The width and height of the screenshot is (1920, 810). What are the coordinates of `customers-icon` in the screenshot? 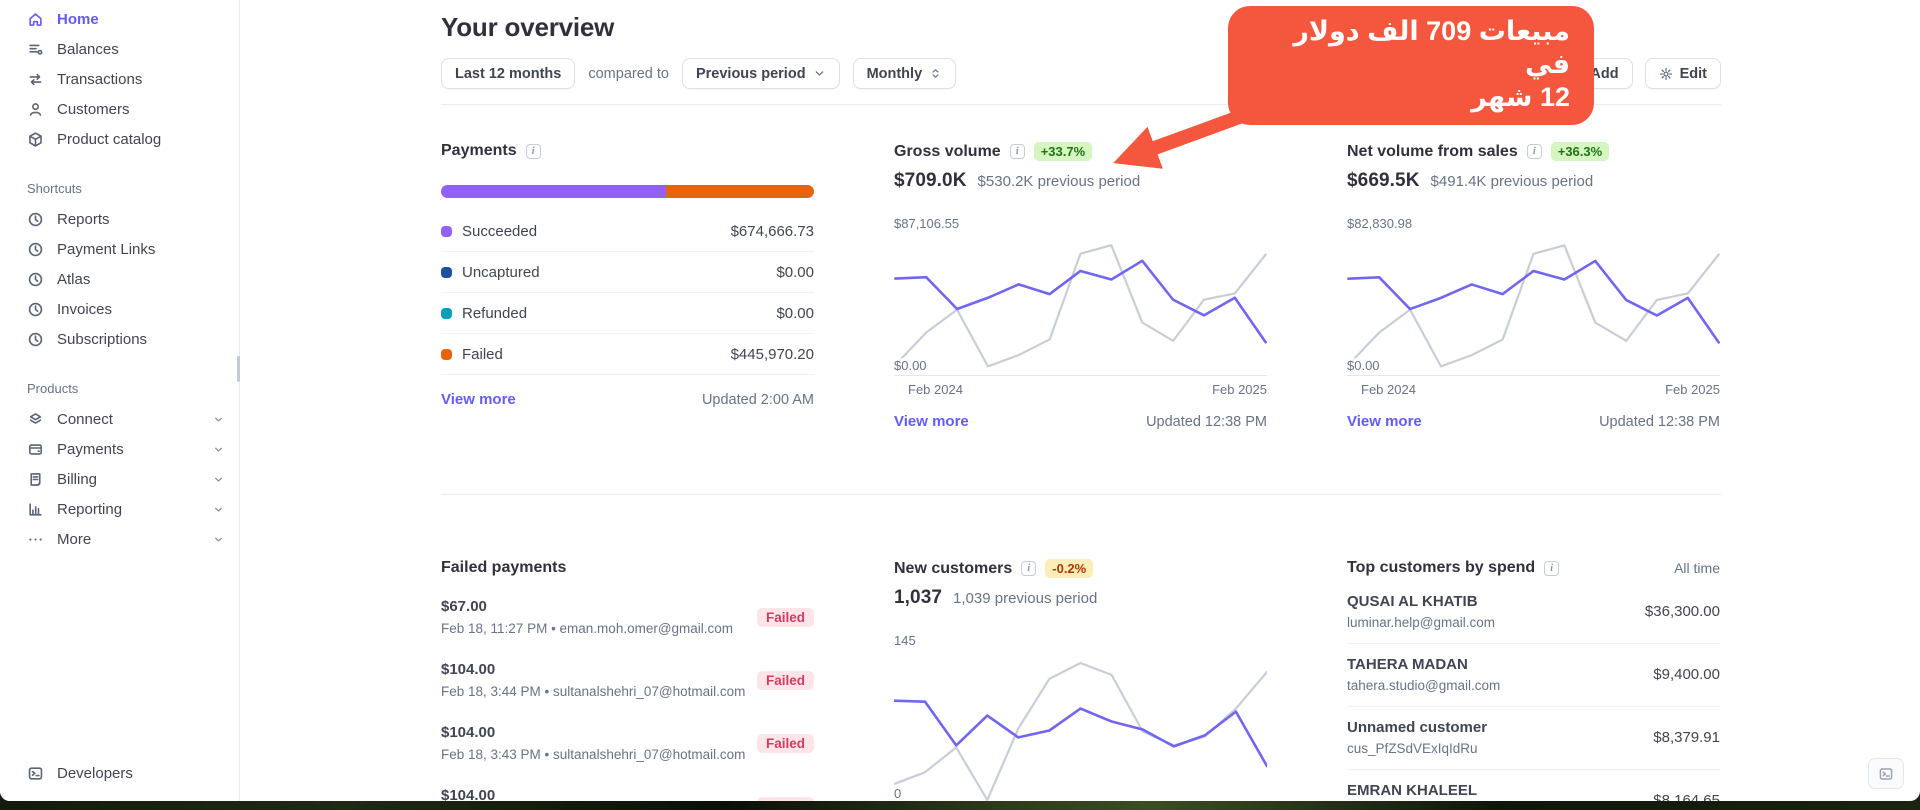 It's located at (35, 109).